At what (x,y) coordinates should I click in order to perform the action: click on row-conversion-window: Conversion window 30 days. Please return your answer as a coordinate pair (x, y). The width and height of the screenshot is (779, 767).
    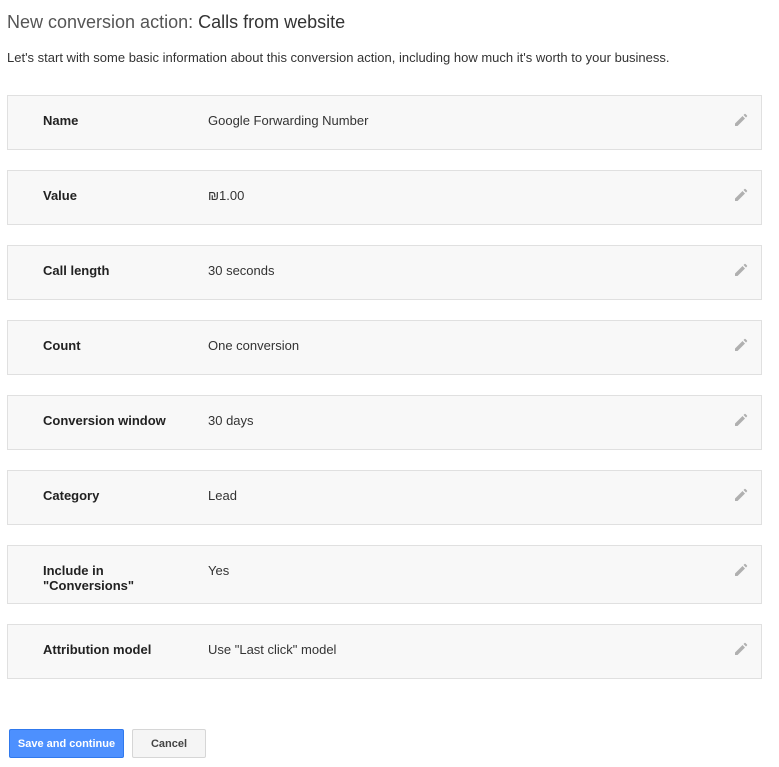
    Looking at the image, I should click on (384, 422).